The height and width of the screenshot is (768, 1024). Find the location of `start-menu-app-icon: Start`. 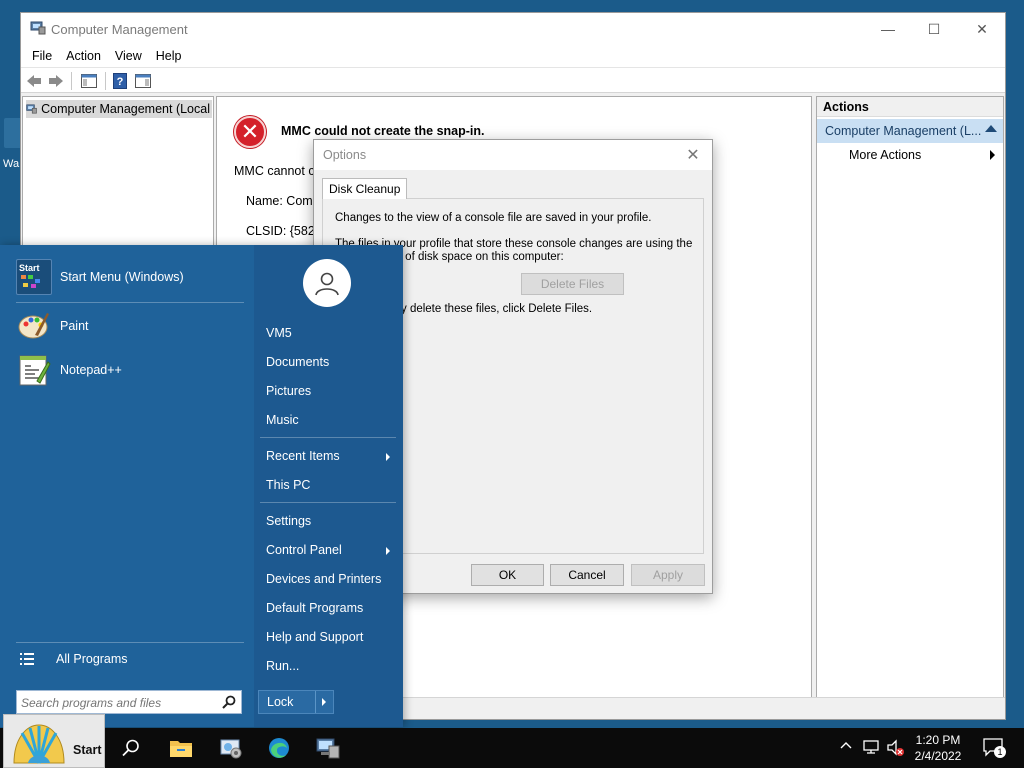

start-menu-app-icon: Start is located at coordinates (34, 277).